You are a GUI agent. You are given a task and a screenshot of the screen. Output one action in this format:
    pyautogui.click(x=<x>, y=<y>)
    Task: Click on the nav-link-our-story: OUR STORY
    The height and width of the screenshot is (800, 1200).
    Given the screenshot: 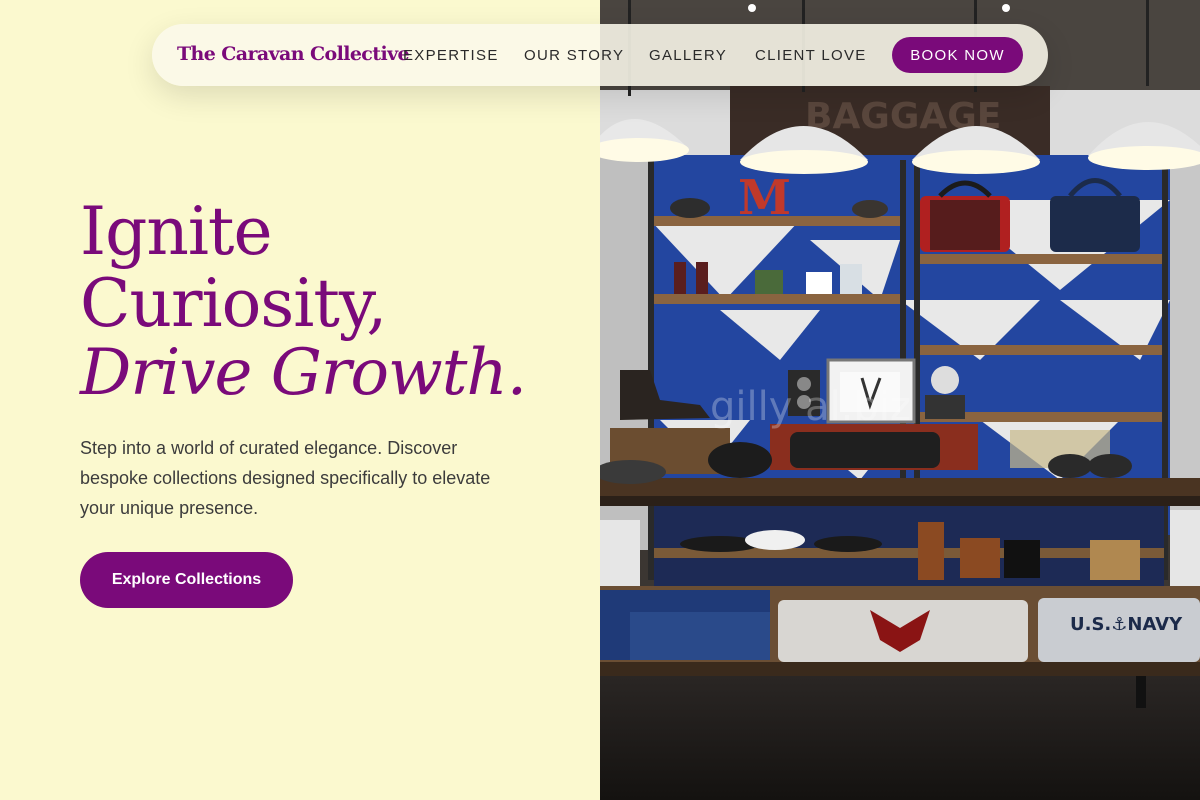 What is the action you would take?
    pyautogui.click(x=574, y=55)
    